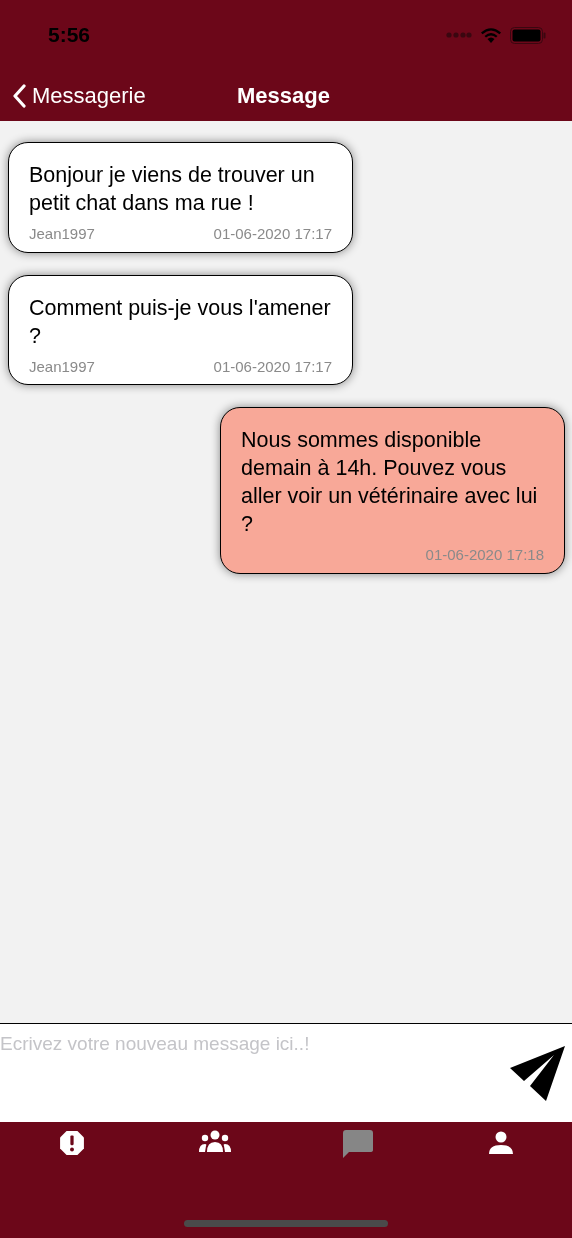 The width and height of the screenshot is (572, 1238). What do you see at coordinates (500, 1142) in the screenshot?
I see `person-icon` at bounding box center [500, 1142].